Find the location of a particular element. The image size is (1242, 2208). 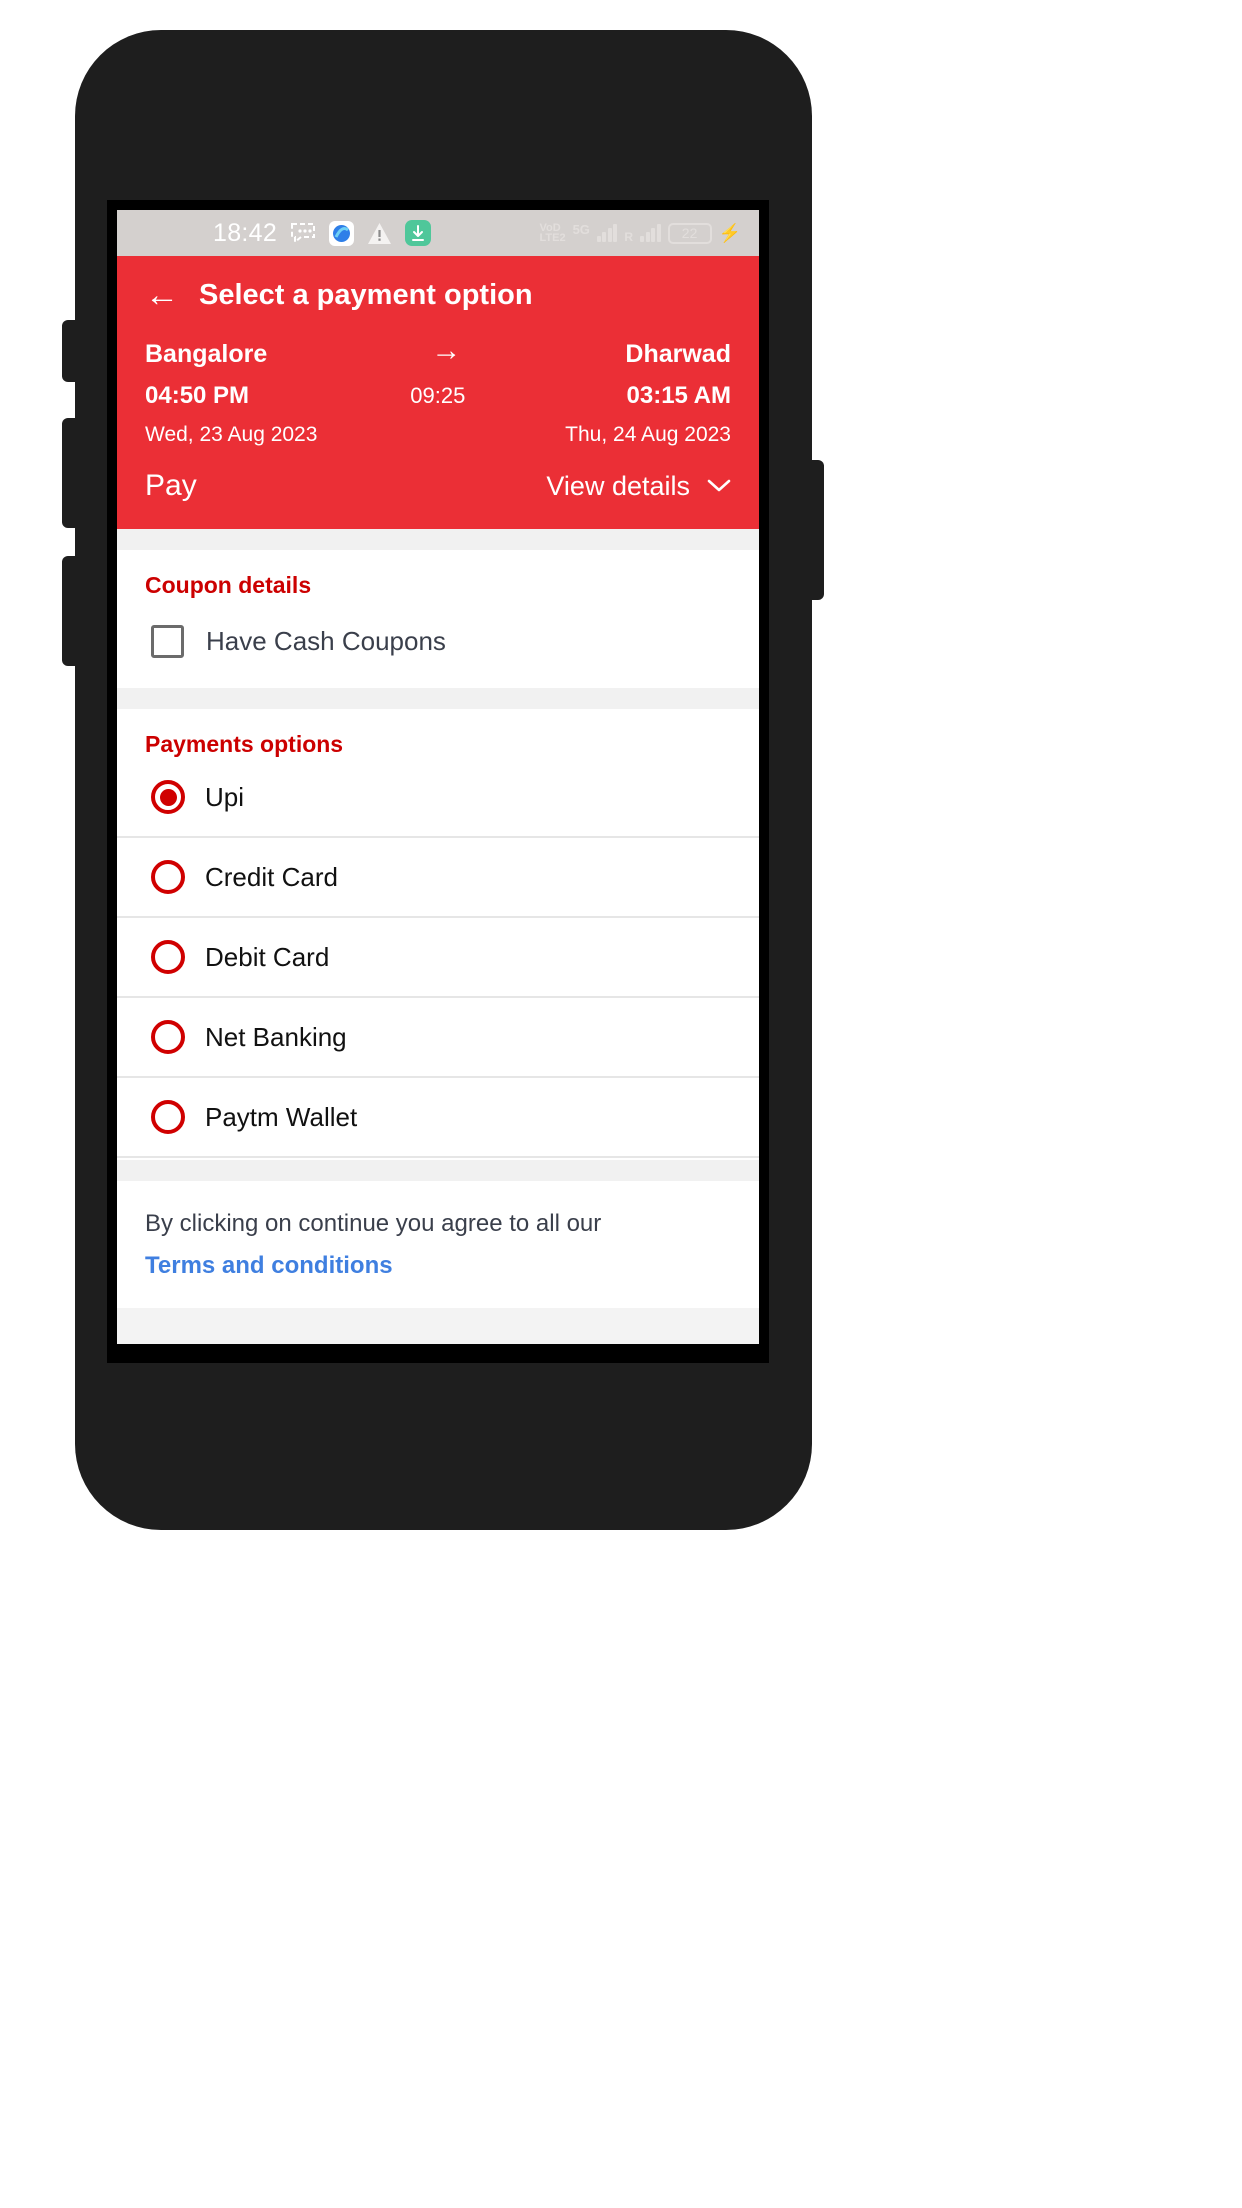

pay-row: Pay View details is located at coordinates (438, 488).